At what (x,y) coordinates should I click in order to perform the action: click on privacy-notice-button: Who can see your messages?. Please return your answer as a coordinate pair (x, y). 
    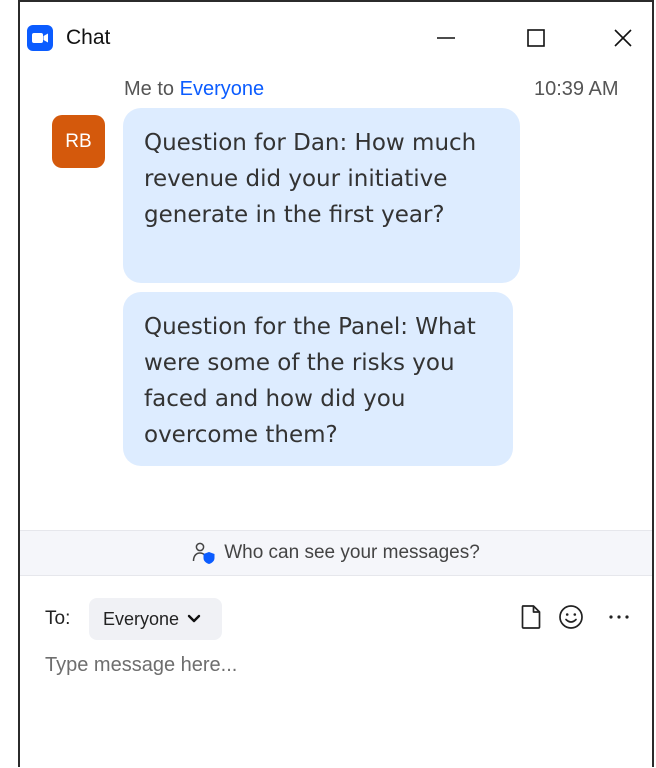
    Looking at the image, I should click on (336, 553).